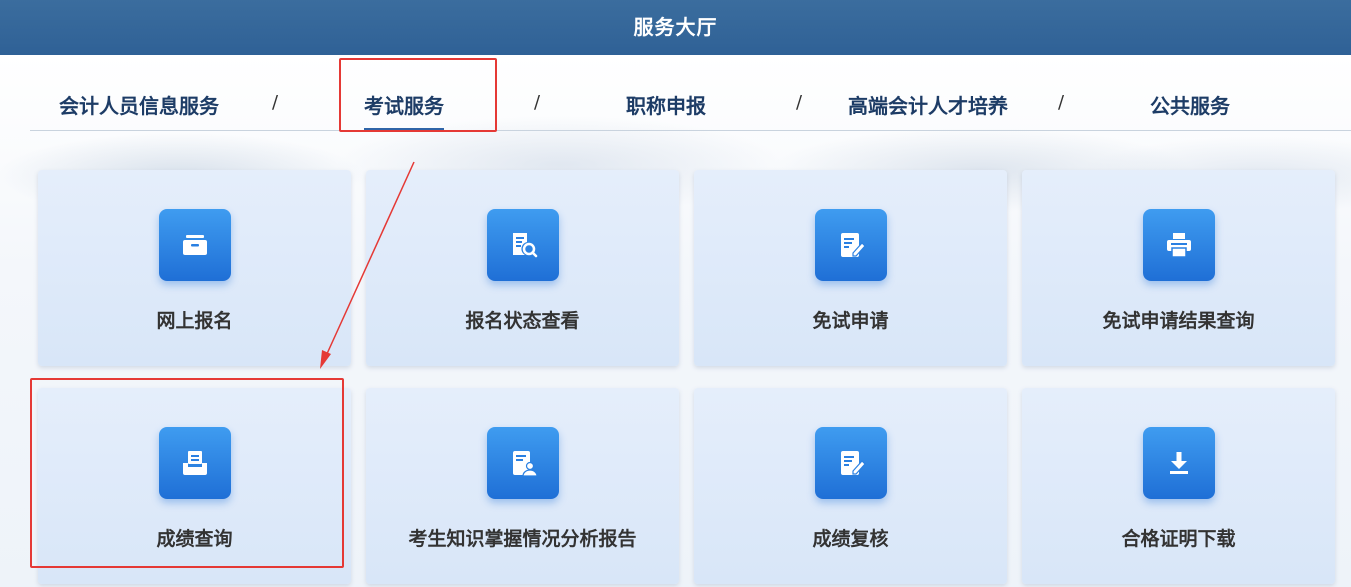 This screenshot has width=1351, height=587. What do you see at coordinates (1178, 463) in the screenshot?
I see `download-icon` at bounding box center [1178, 463].